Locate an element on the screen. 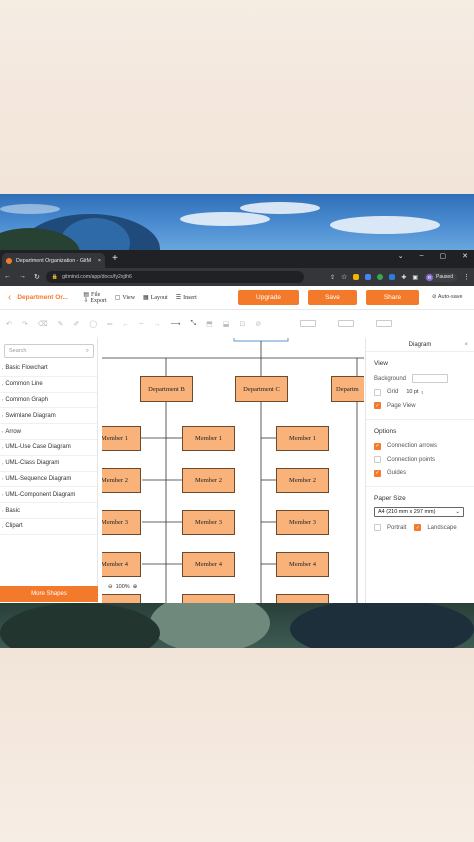 The width and height of the screenshot is (474, 842). minimize-button: – is located at coordinates (422, 256).